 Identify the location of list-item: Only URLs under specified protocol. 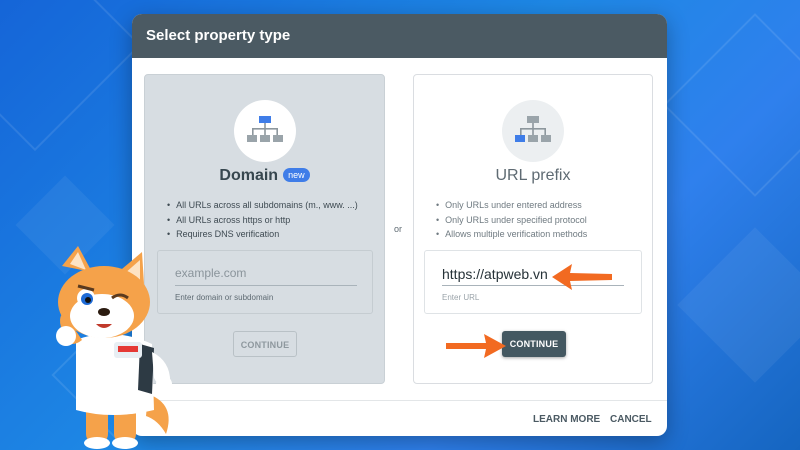
(511, 220).